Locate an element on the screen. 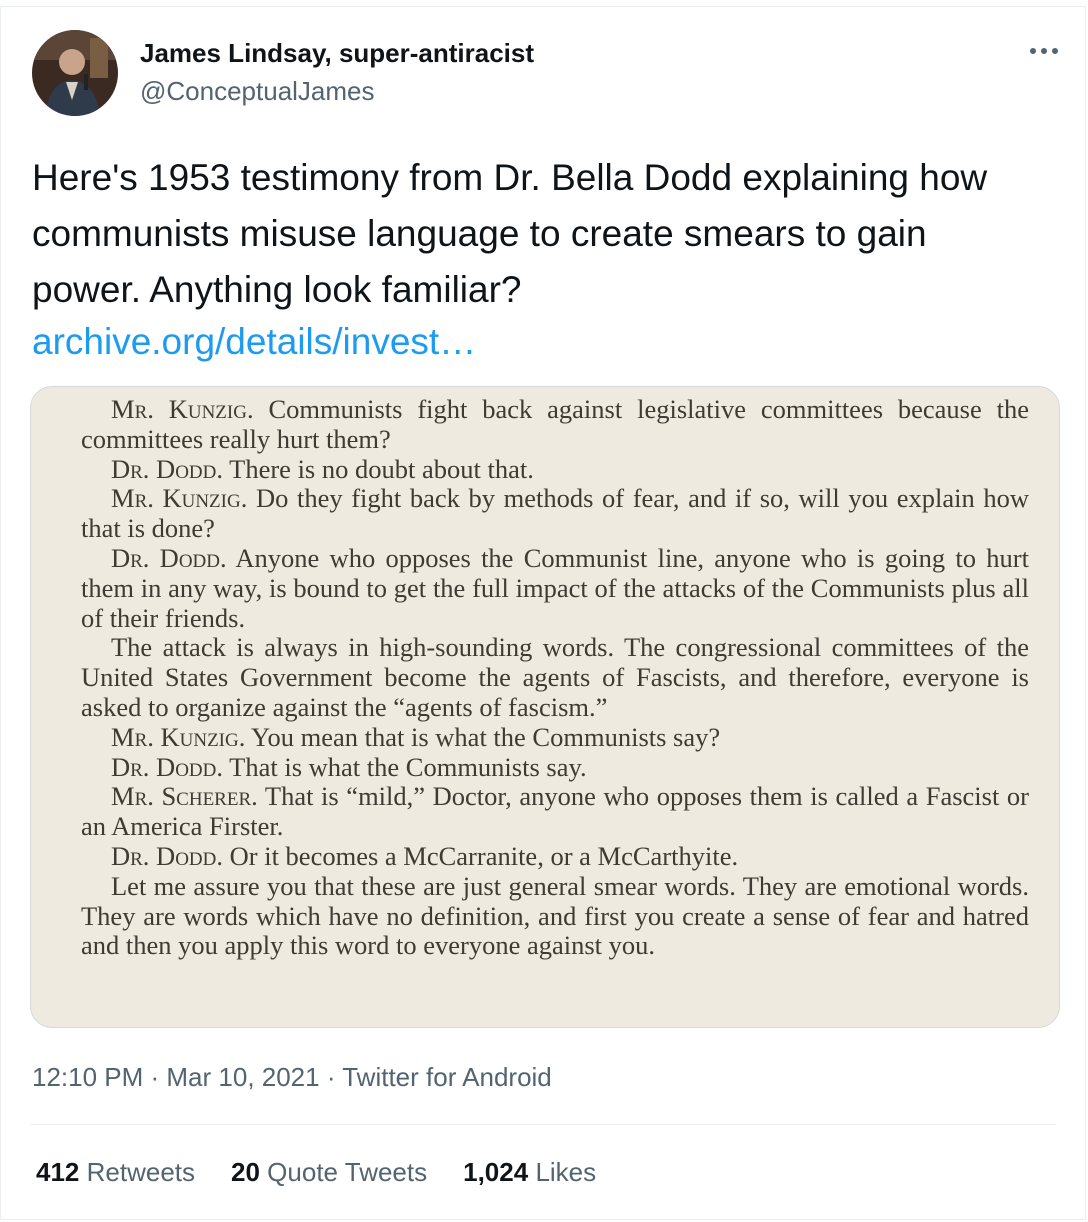 The width and height of the screenshot is (1088, 1222). retweets-label: Retweets is located at coordinates (141, 1172).